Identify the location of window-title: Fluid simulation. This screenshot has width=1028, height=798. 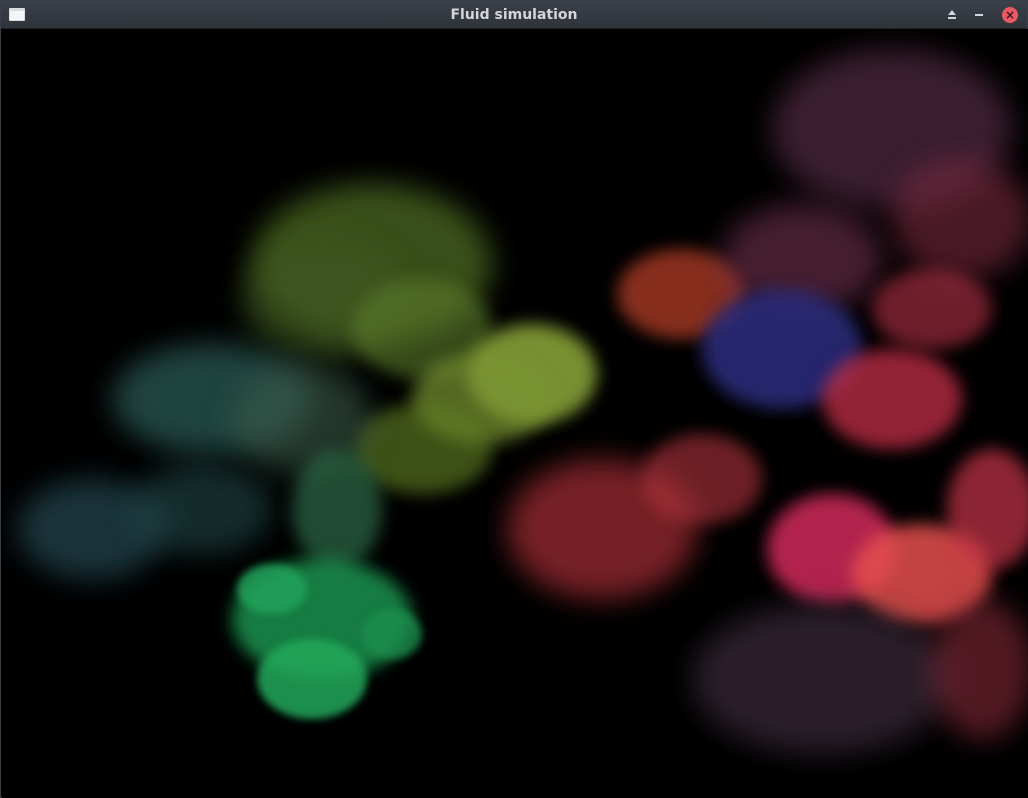
(514, 15).